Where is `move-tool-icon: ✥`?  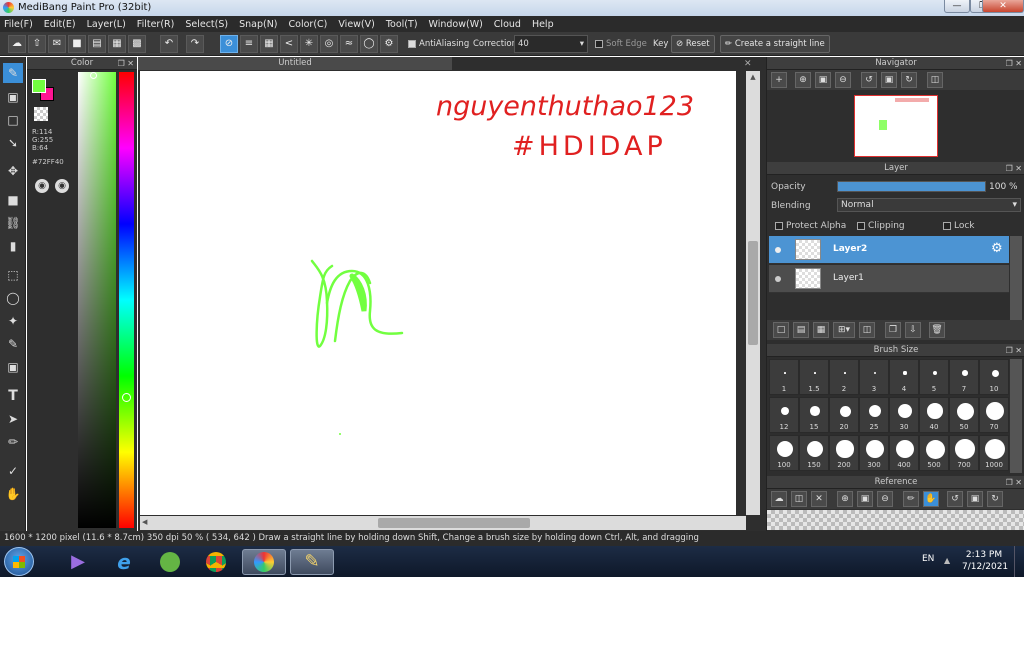
move-tool-icon: ✥ is located at coordinates (13, 171).